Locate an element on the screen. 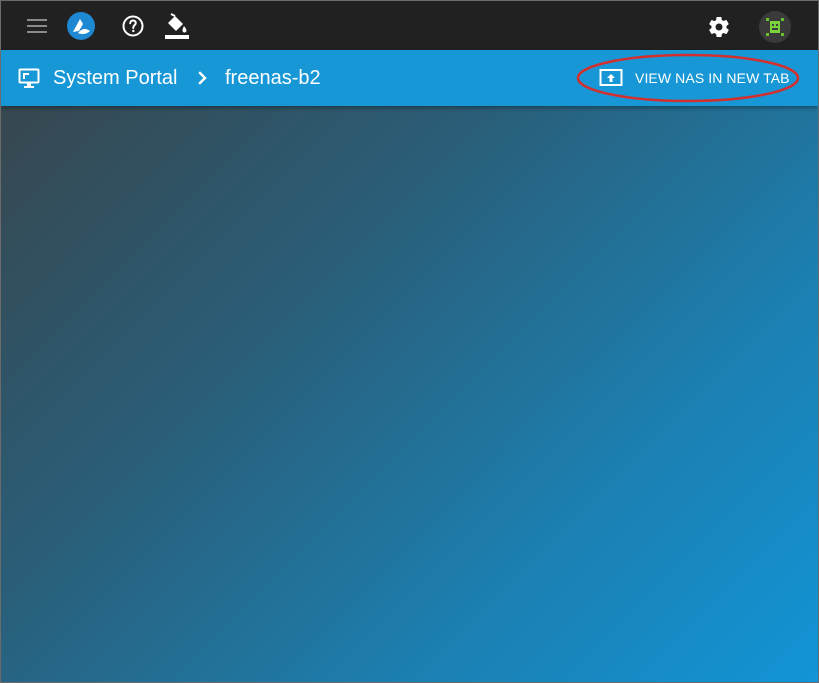  menu-icon is located at coordinates (37, 26).